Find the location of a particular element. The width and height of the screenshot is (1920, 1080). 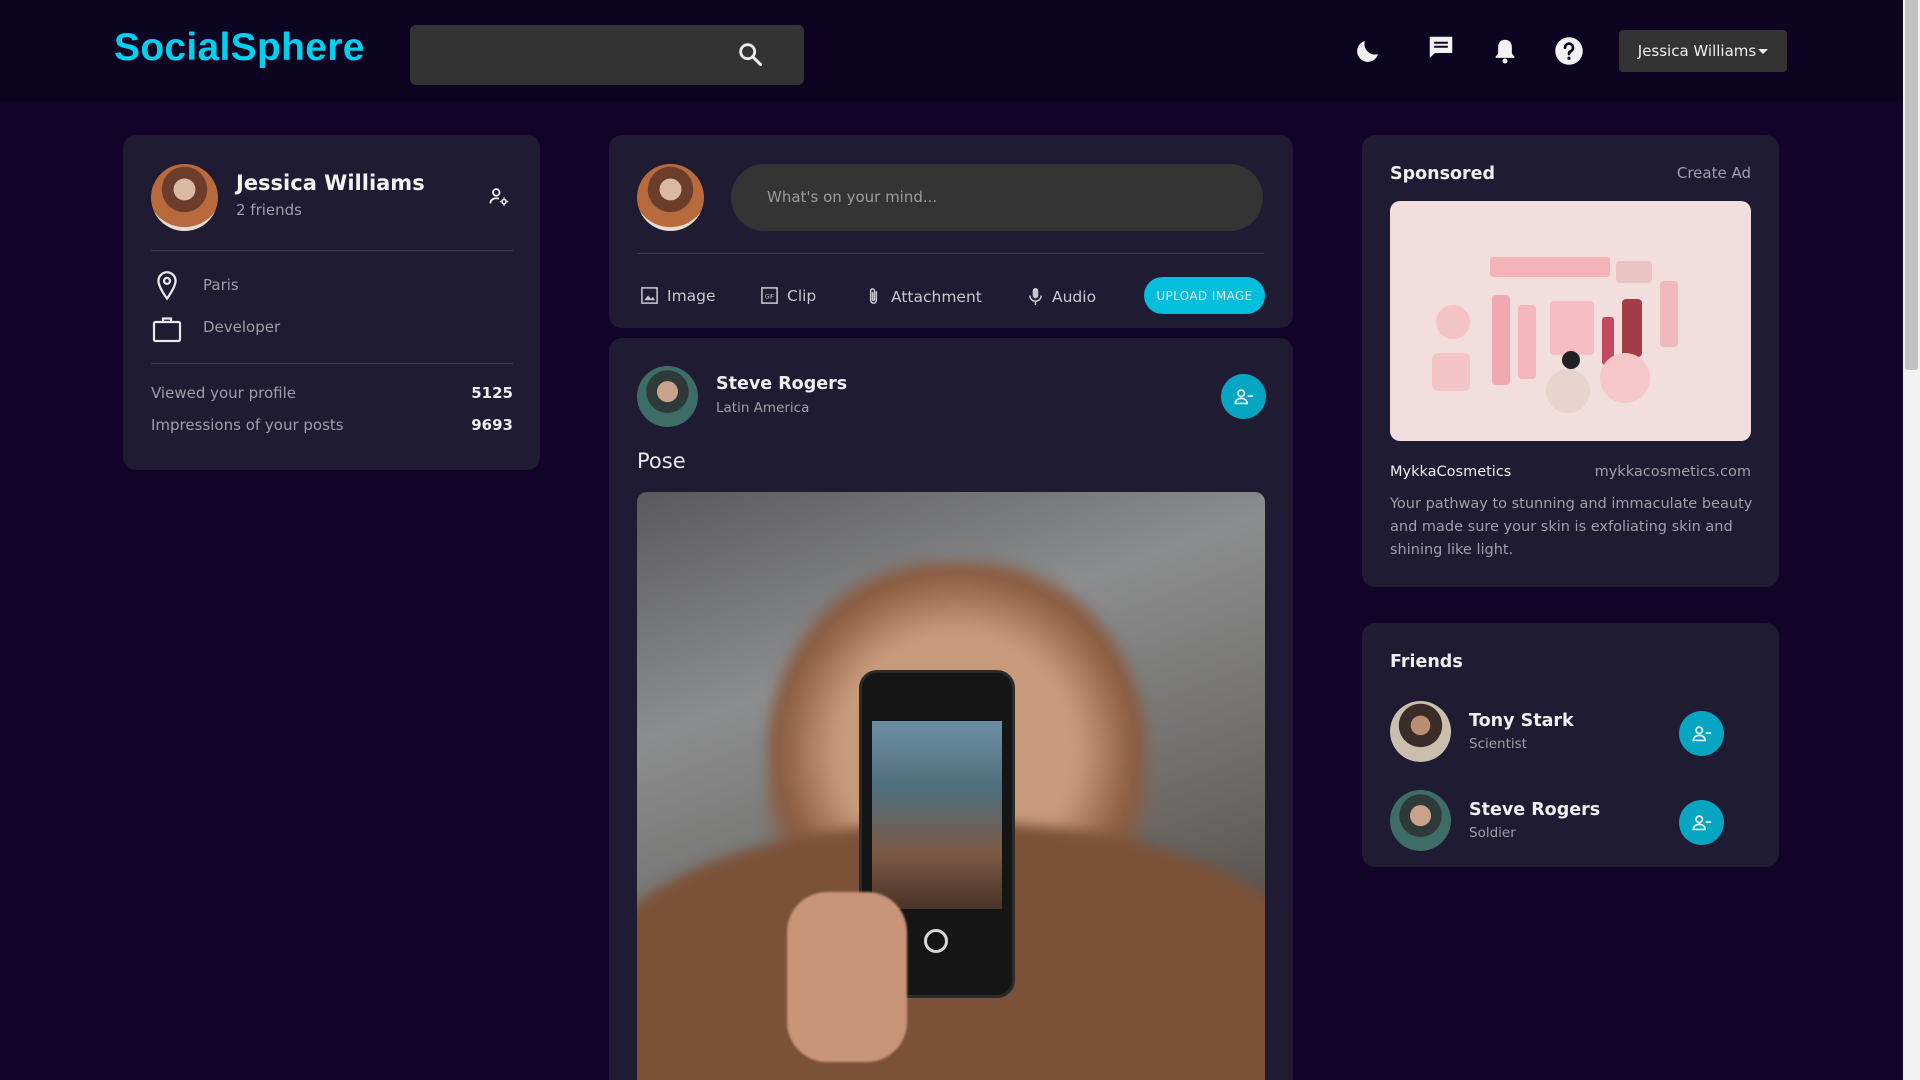

post-author-location: Latin America is located at coordinates (763, 408).